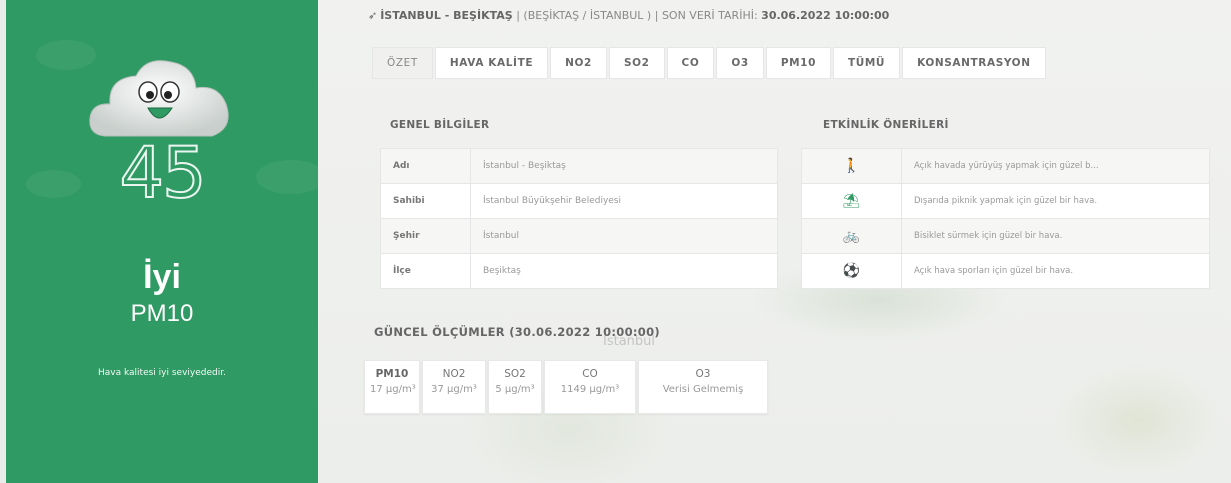  I want to click on walking-icon: 🚶, so click(851, 166).